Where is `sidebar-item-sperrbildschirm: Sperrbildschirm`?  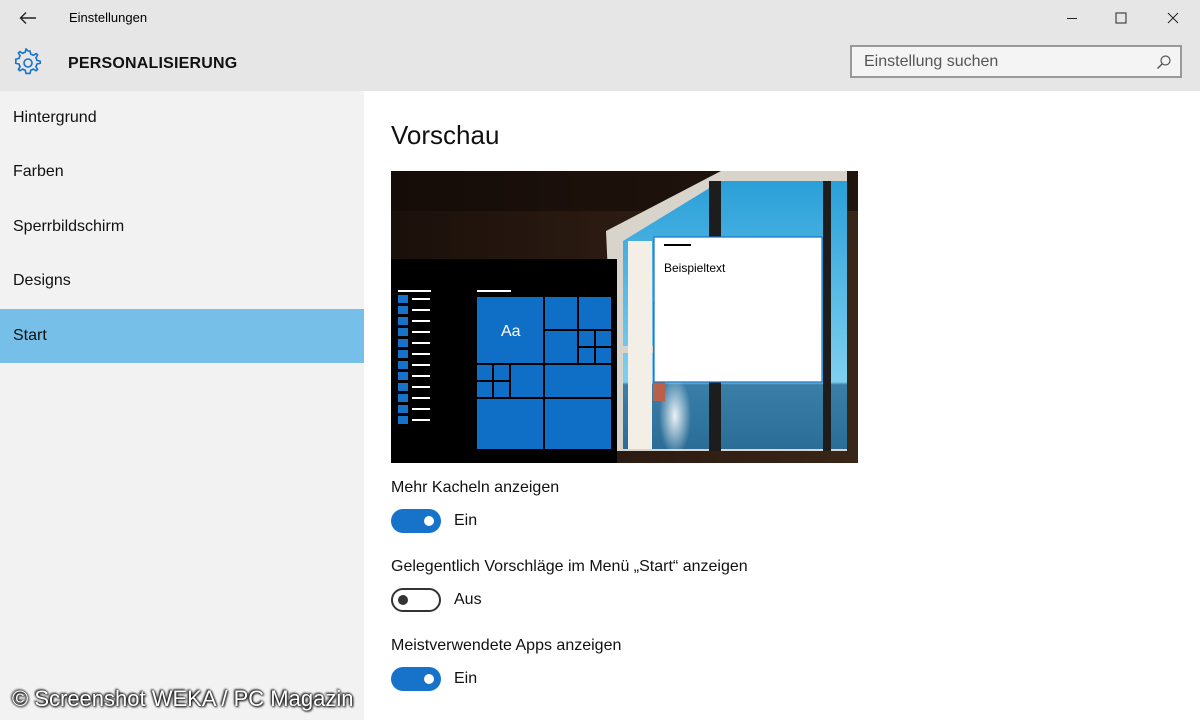 sidebar-item-sperrbildschirm: Sperrbildschirm is located at coordinates (182, 227).